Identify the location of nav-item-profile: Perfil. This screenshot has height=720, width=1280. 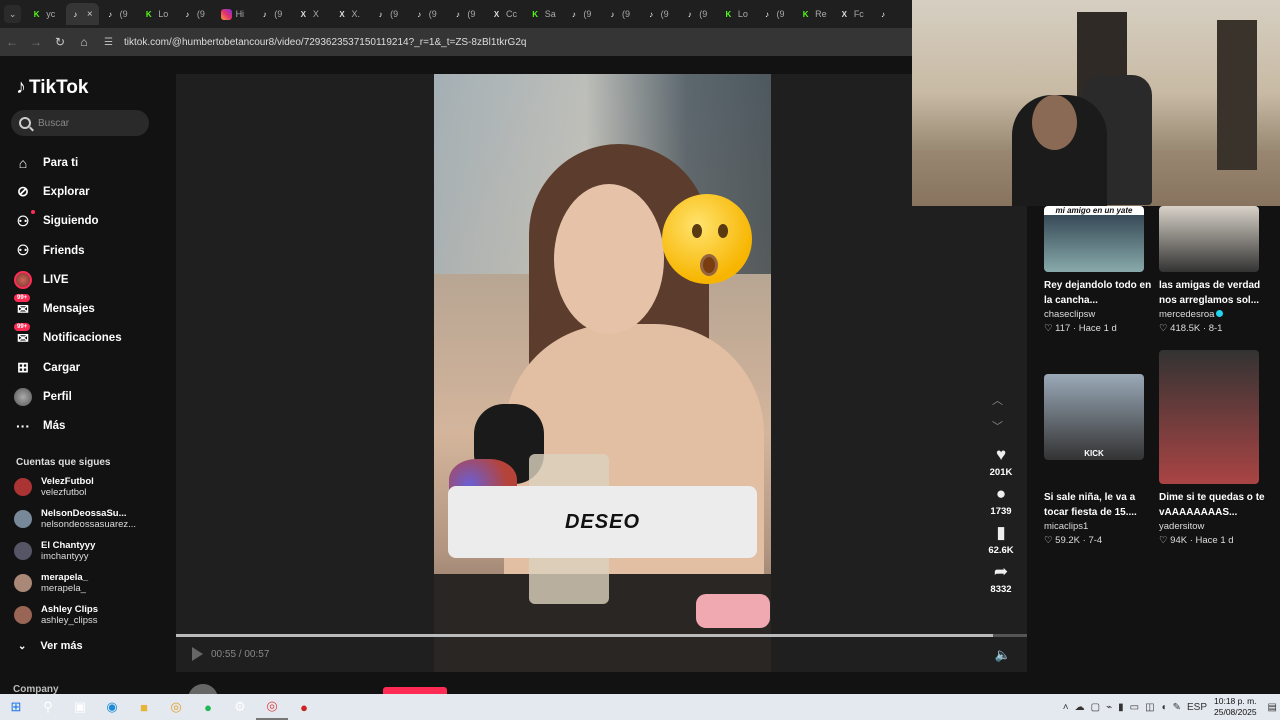
(68, 396).